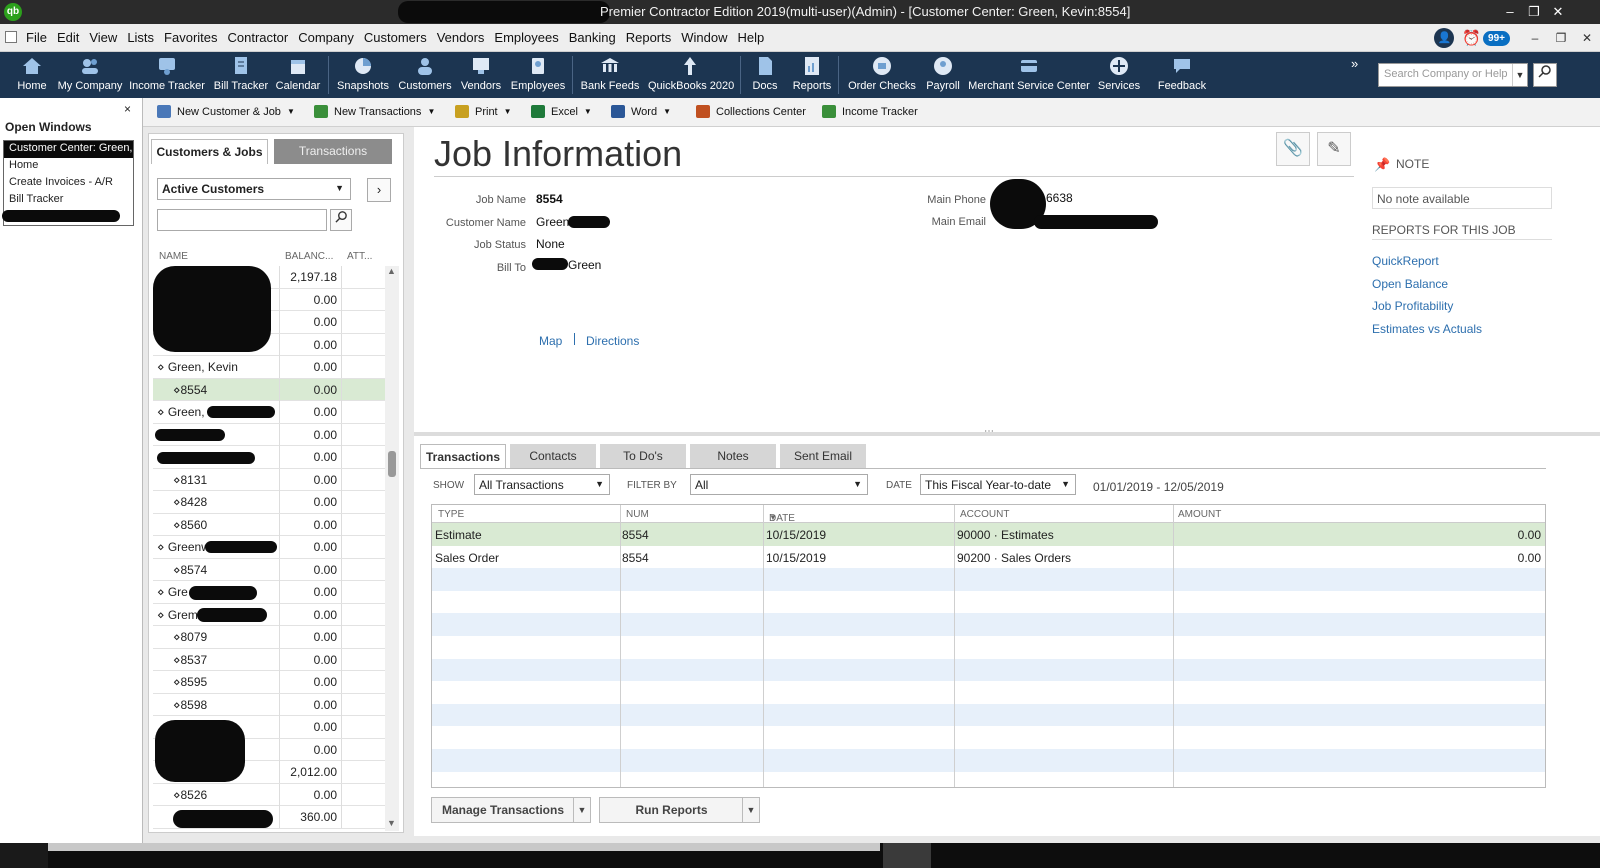 This screenshot has width=1600, height=868. Describe the element at coordinates (643, 456) in the screenshot. I see `tab-todos: To Do's` at that location.